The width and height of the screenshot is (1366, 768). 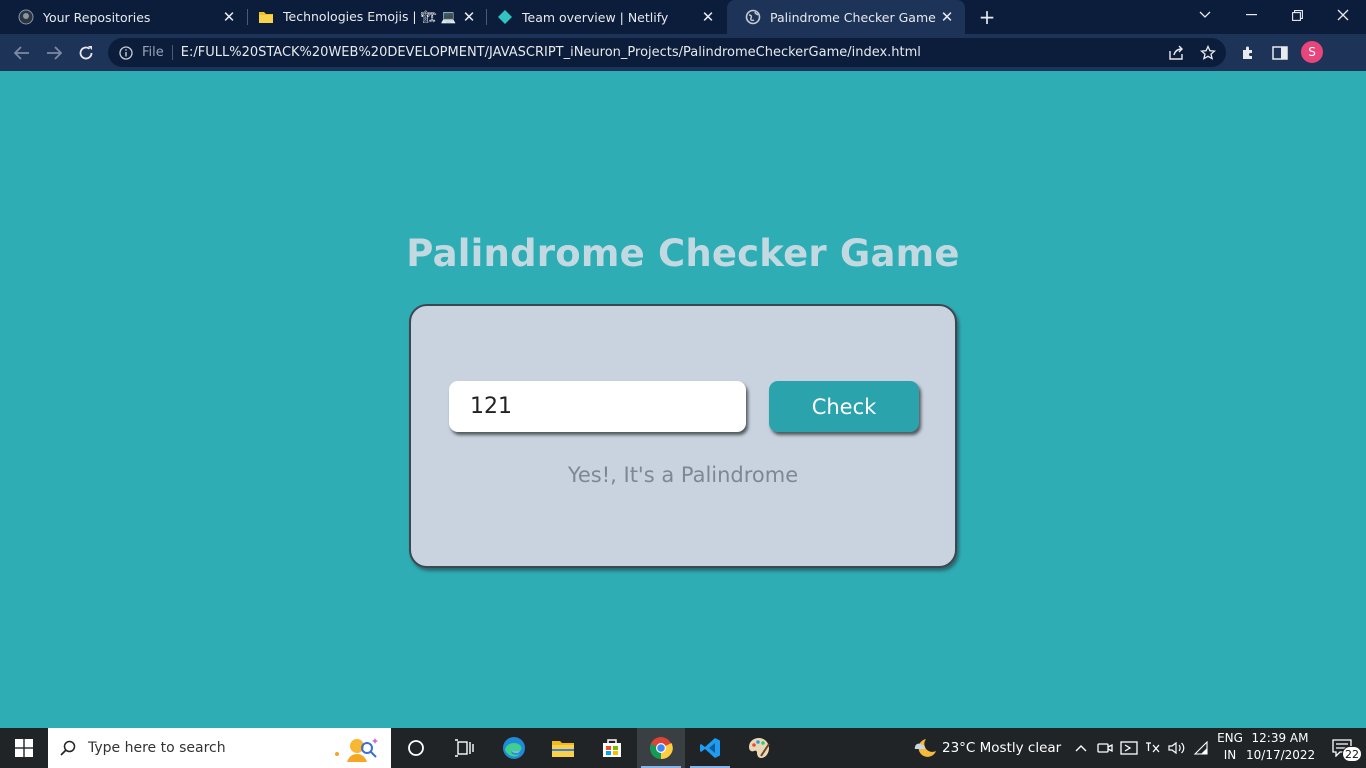 What do you see at coordinates (514, 748) in the screenshot?
I see `edge-icon` at bounding box center [514, 748].